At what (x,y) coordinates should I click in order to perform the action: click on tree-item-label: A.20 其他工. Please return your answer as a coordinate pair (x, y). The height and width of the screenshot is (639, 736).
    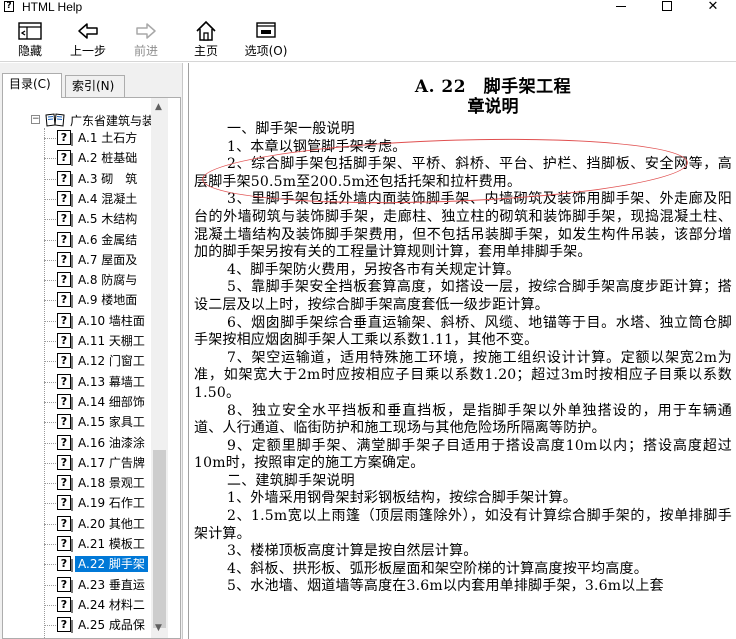
    Looking at the image, I should click on (111, 524).